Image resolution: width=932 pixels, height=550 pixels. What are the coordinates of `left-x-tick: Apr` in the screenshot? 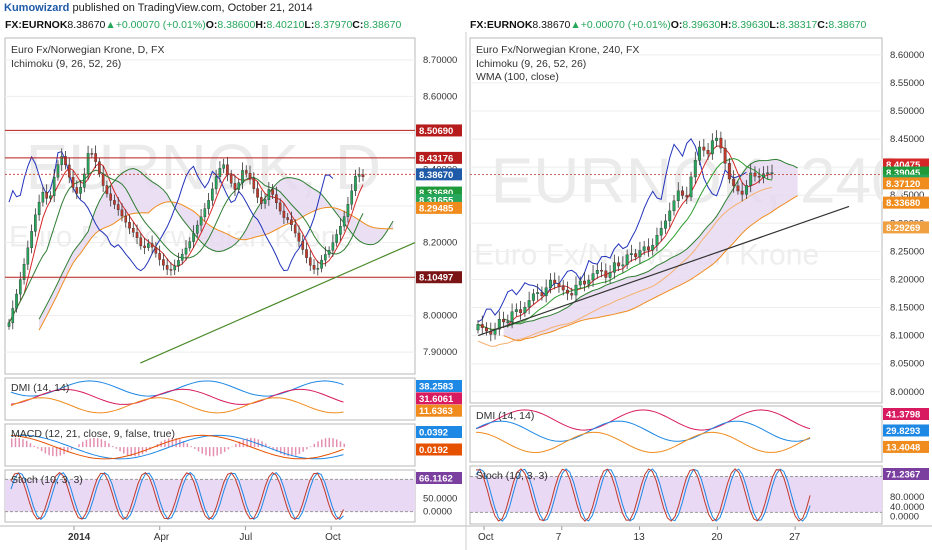 It's located at (162, 537).